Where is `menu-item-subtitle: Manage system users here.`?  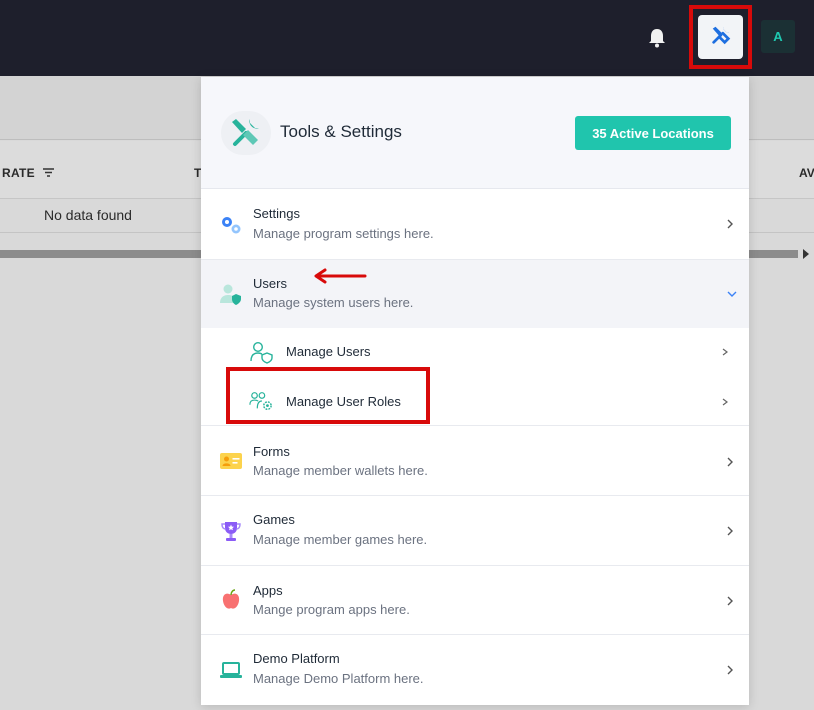 menu-item-subtitle: Manage system users here. is located at coordinates (333, 302).